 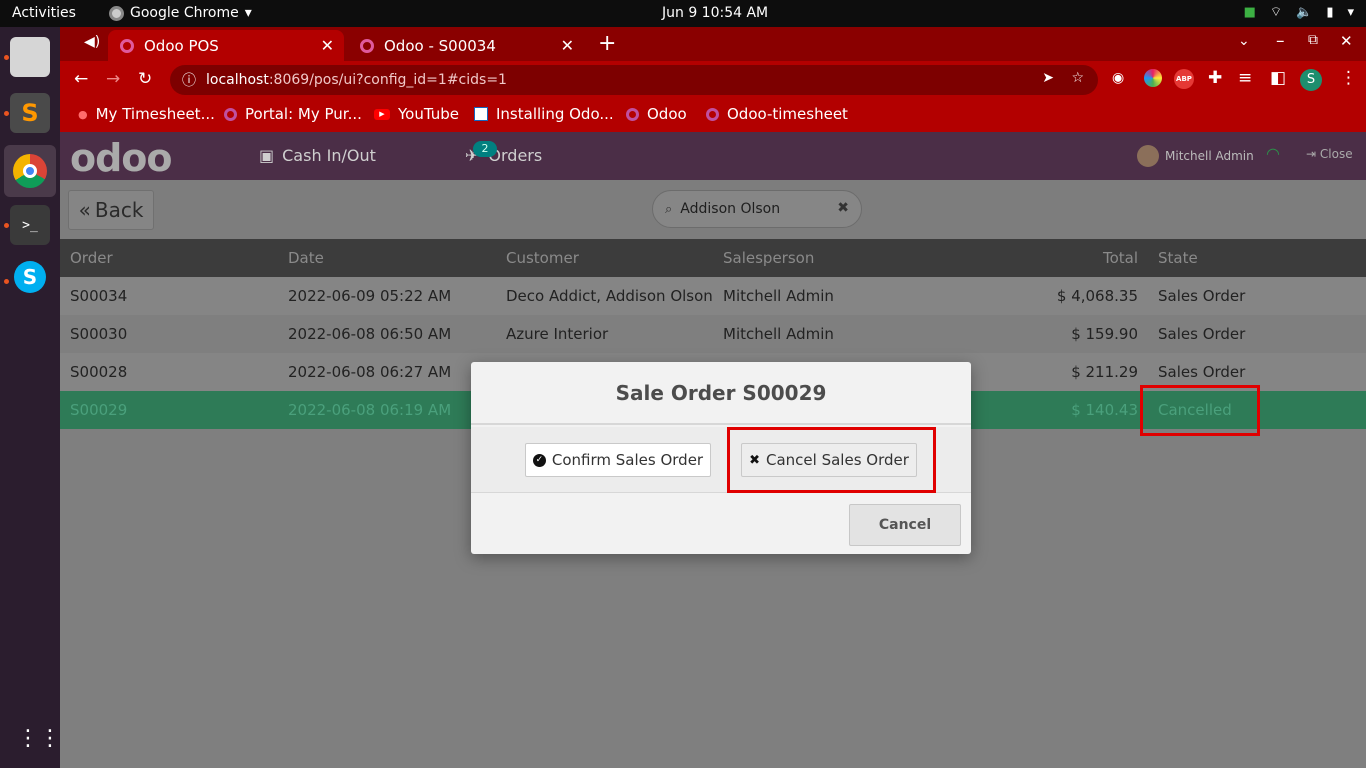 What do you see at coordinates (1346, 41) in the screenshot?
I see `close-window-button: ✕` at bounding box center [1346, 41].